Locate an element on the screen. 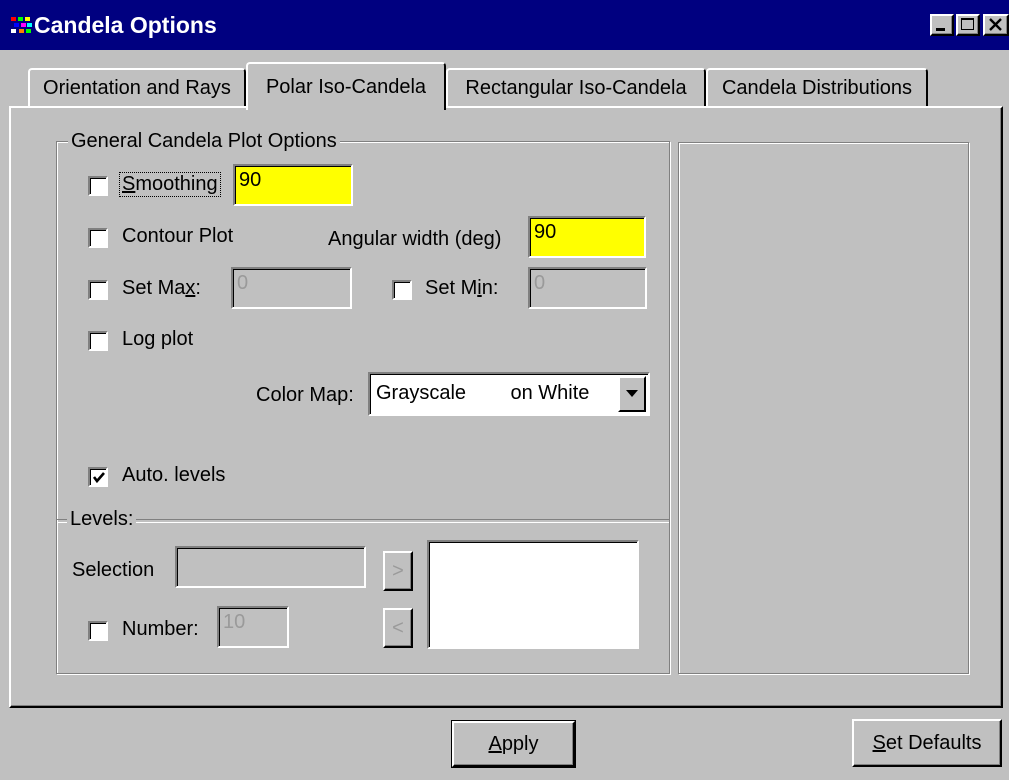 Image resolution: width=1009 pixels, height=780 pixels. chevron-down-icon is located at coordinates (632, 393).